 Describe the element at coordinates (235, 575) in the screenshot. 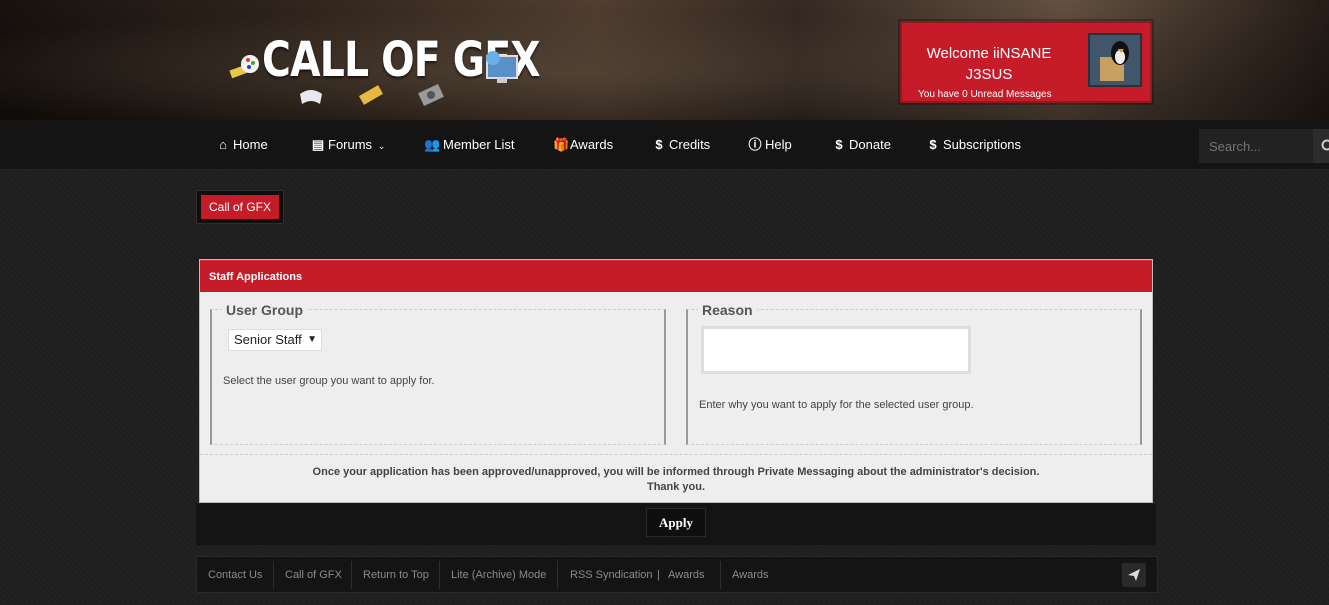

I see `footer-contact-us: Contact Us` at that location.